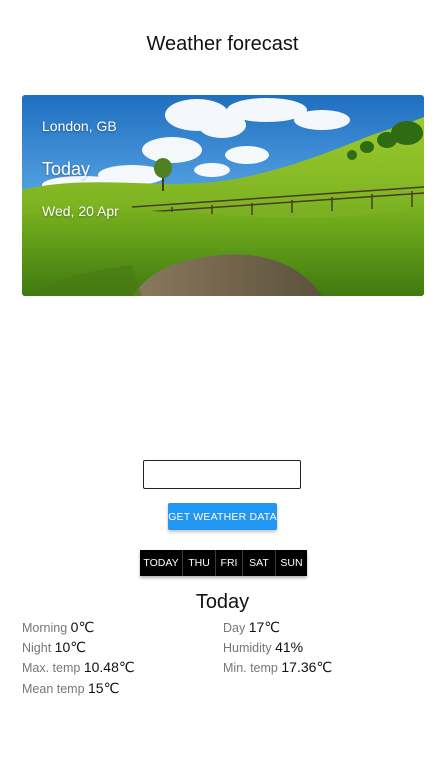 The width and height of the screenshot is (445, 777). I want to click on tab-thu: THU, so click(199, 563).